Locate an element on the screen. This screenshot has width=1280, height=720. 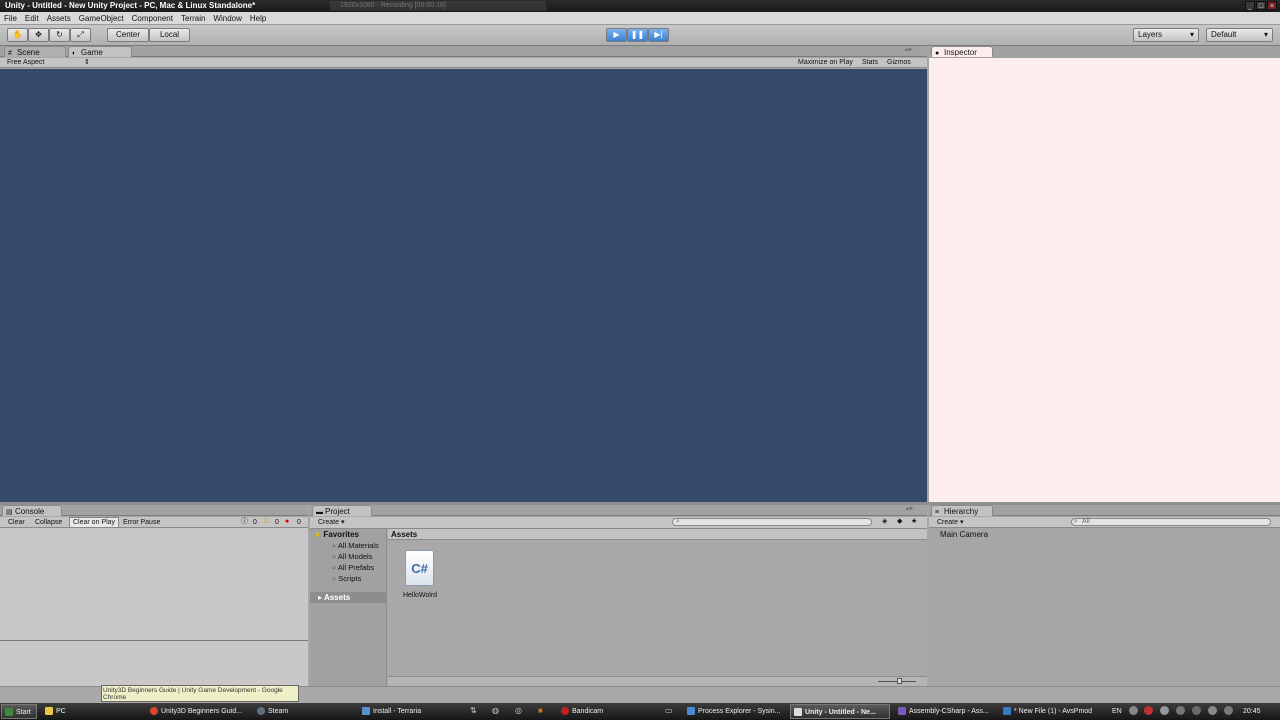
start-button: Start is located at coordinates (19, 711).